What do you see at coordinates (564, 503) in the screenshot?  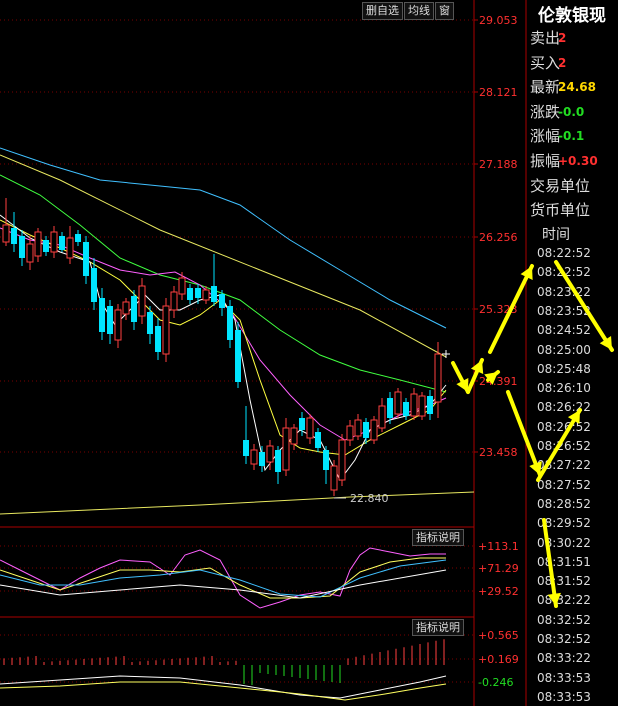 I see `trade-time: 08:28:52` at bounding box center [564, 503].